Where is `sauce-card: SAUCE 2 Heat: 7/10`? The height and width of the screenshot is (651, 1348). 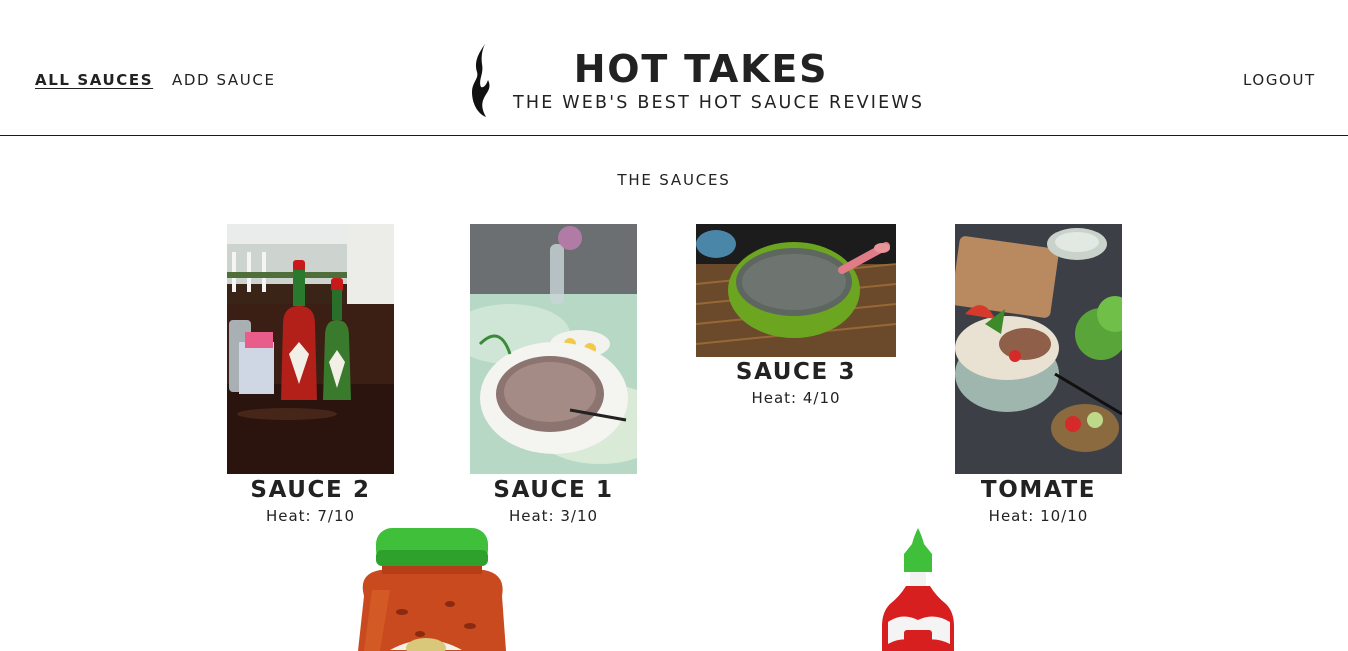
sauce-card: SAUCE 2 Heat: 7/10 is located at coordinates (310, 374).